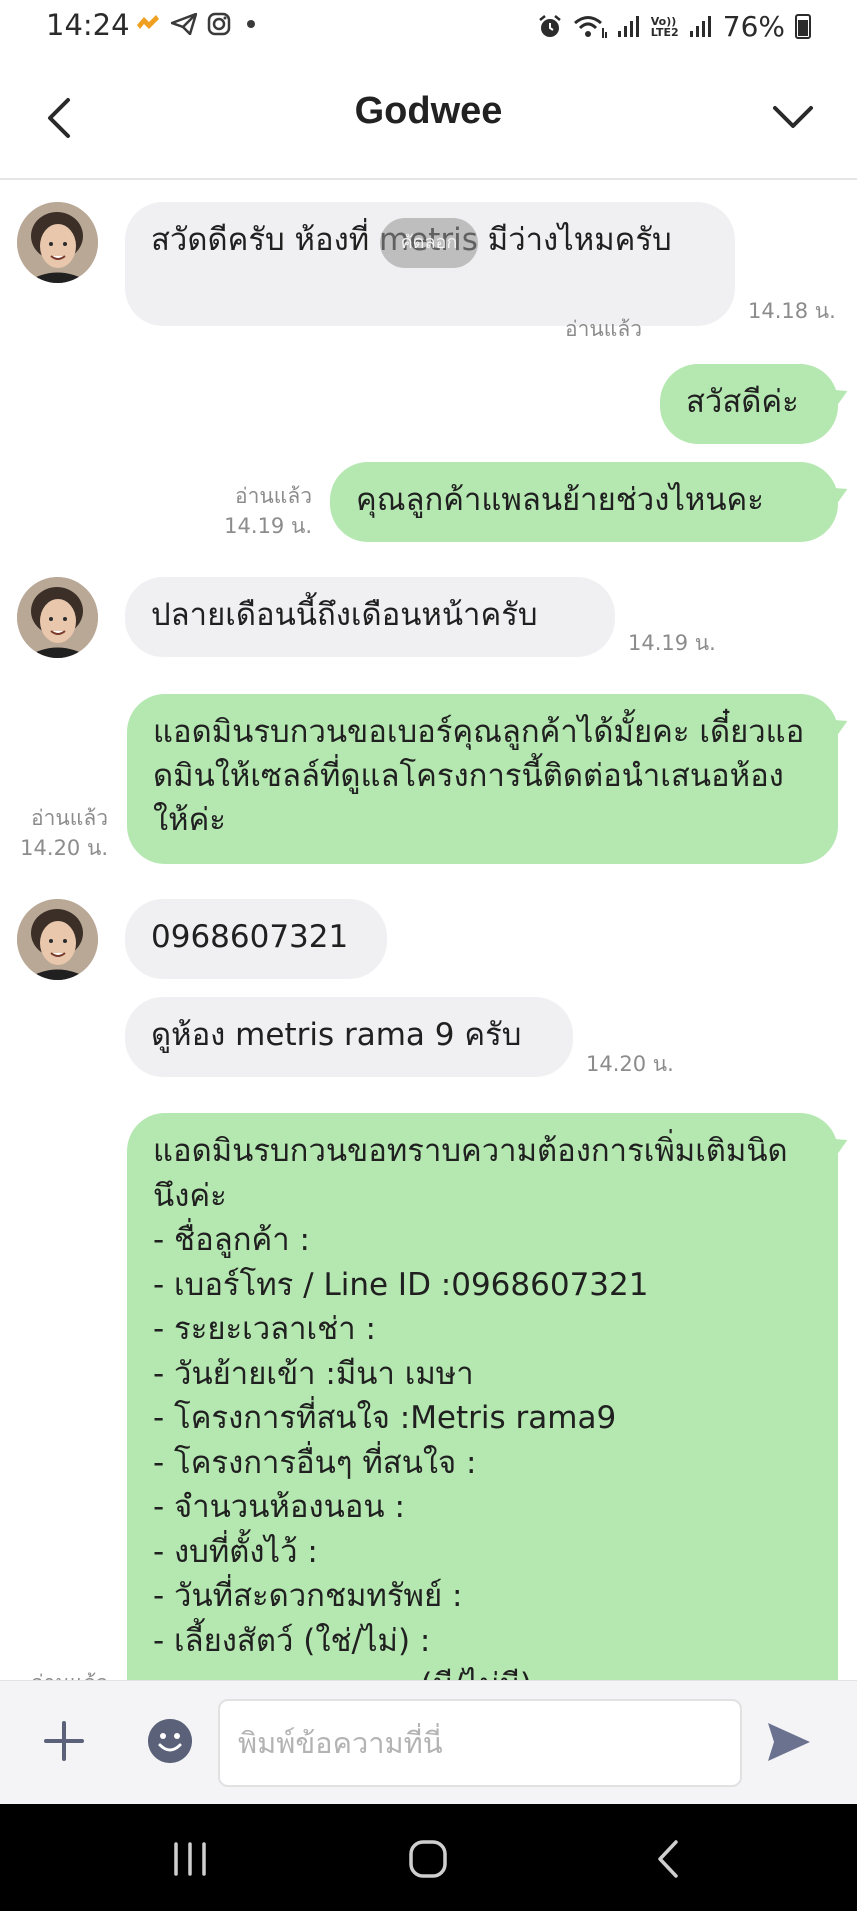 The height and width of the screenshot is (1911, 857). What do you see at coordinates (235, 1551) in the screenshot?
I see `form-line: - งบที่ตั้งไว้ :` at bounding box center [235, 1551].